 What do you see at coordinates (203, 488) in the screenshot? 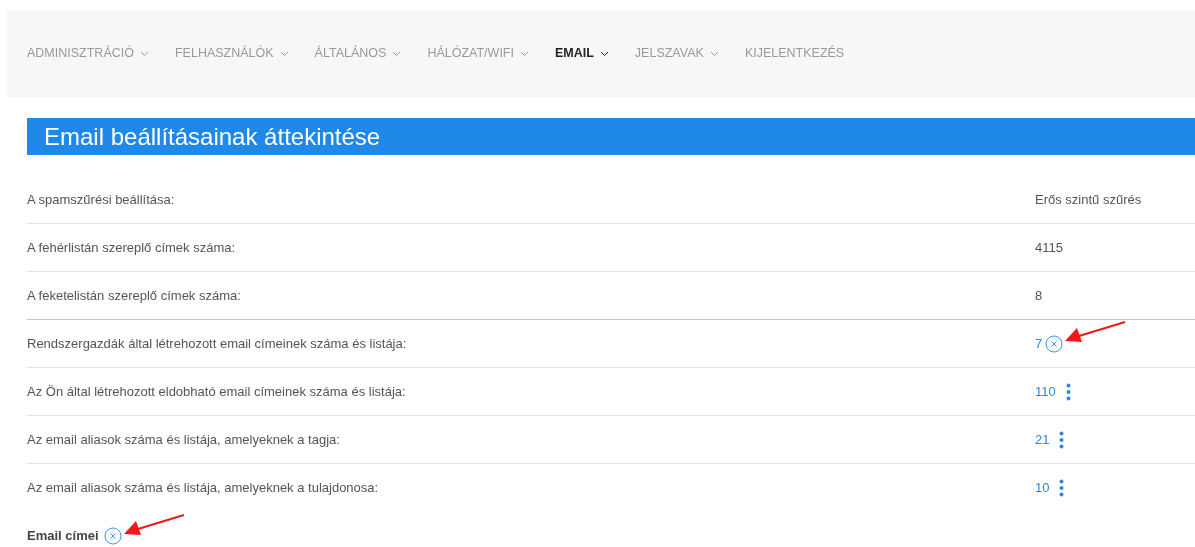
I see `setting-label: Az email aliasok száma és listája, amelyeknek a tulajdonosa:` at bounding box center [203, 488].